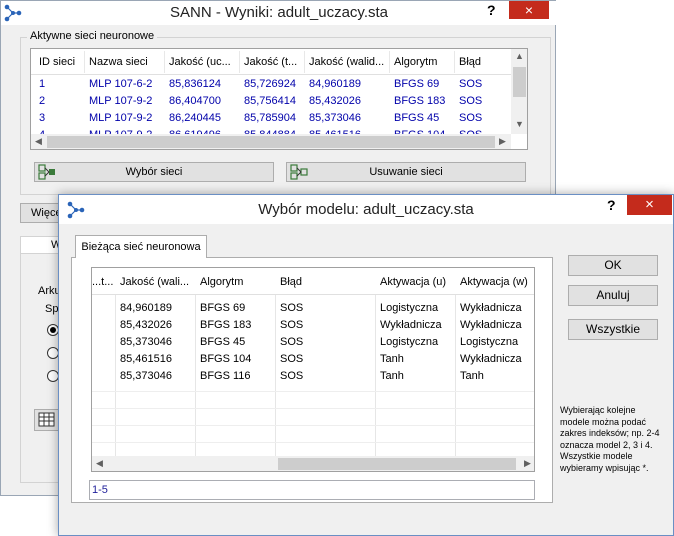  I want to click on back-subgroup-label: Sp, so click(52, 309).